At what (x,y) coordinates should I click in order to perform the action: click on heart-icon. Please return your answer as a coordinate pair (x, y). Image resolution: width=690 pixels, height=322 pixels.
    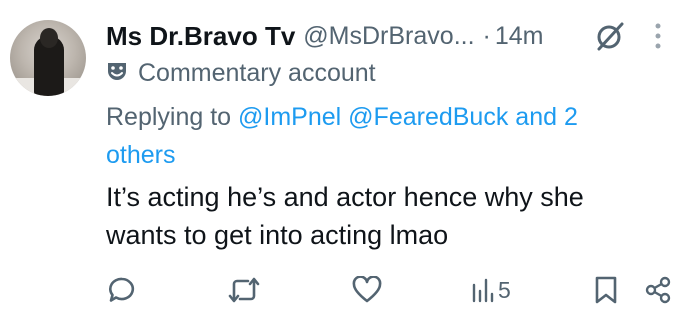
    Looking at the image, I should click on (367, 290).